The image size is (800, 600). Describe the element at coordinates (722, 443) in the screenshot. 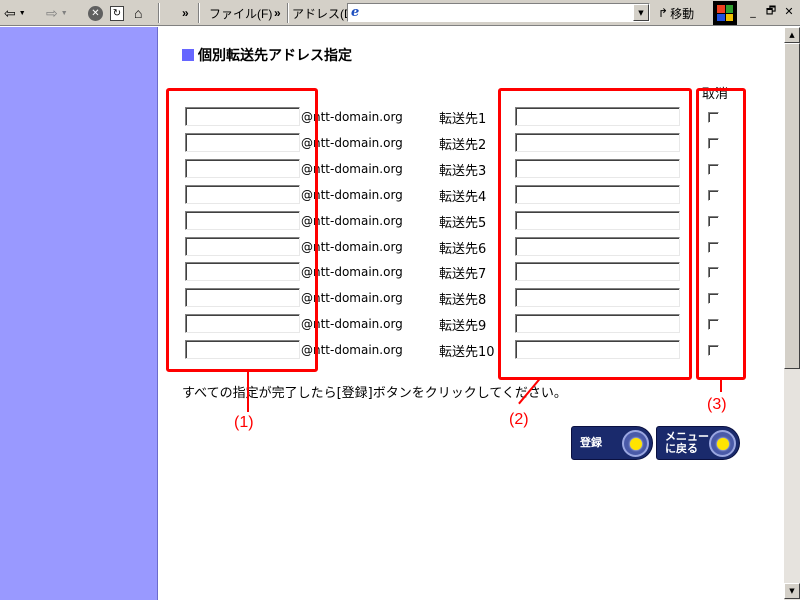

I see `menu-knob-icon` at that location.